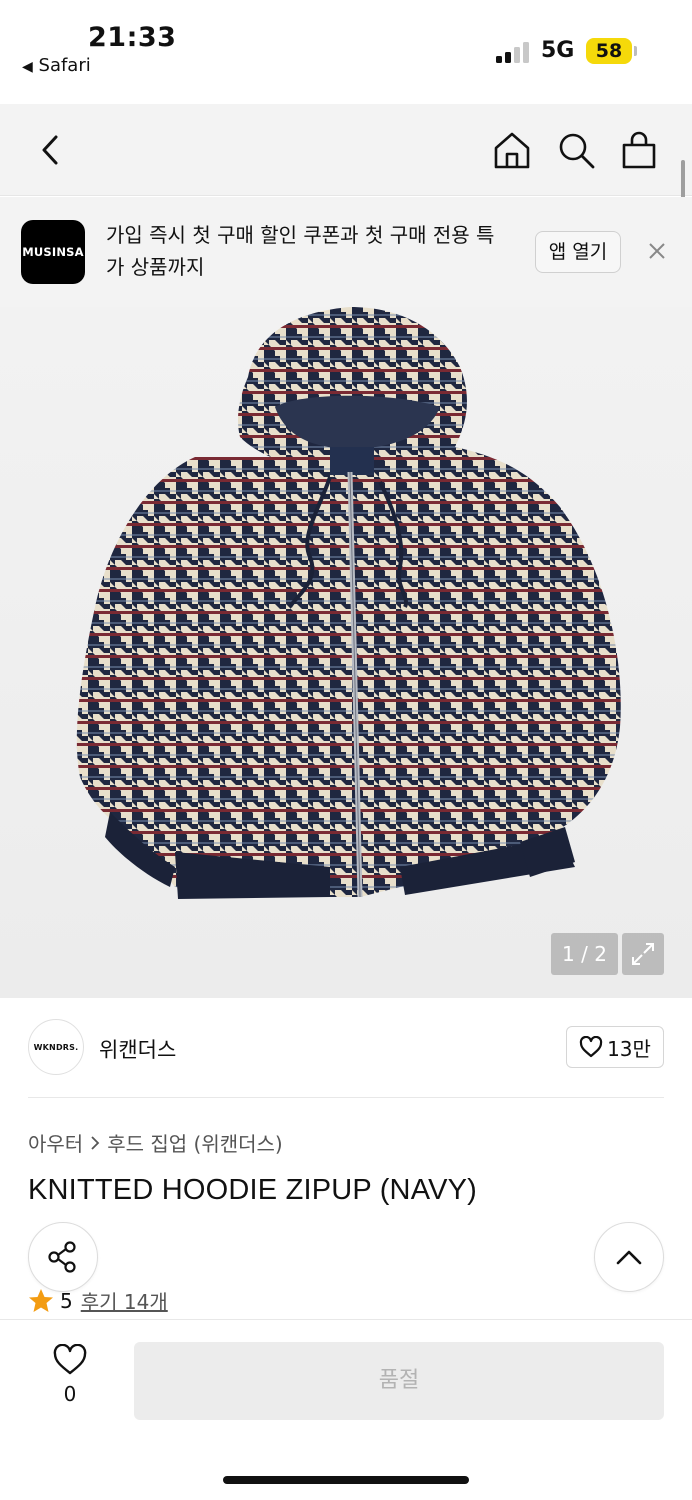 The image size is (692, 1500). What do you see at coordinates (512, 150) in the screenshot?
I see `home-icon` at bounding box center [512, 150].